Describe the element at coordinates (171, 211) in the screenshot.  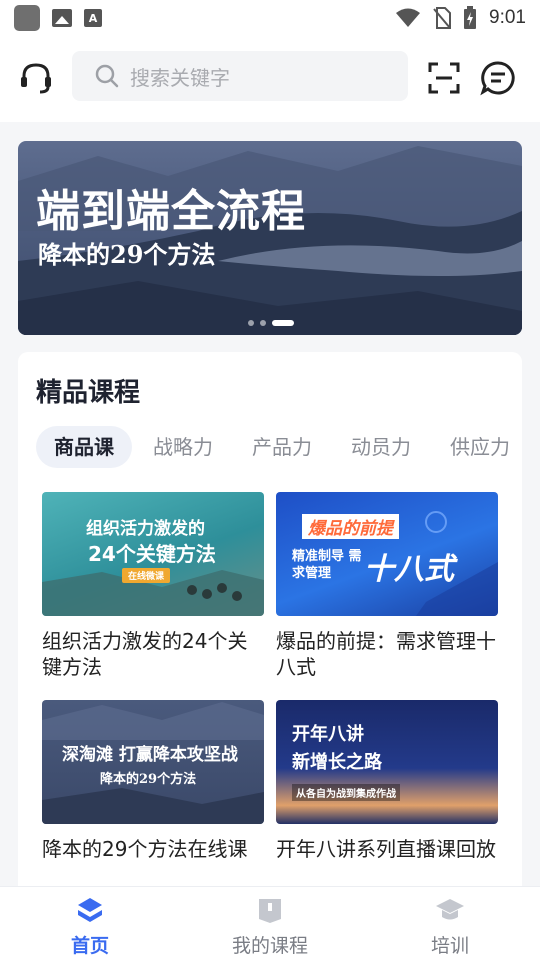
I see `banner-title: 端到端全流程` at that location.